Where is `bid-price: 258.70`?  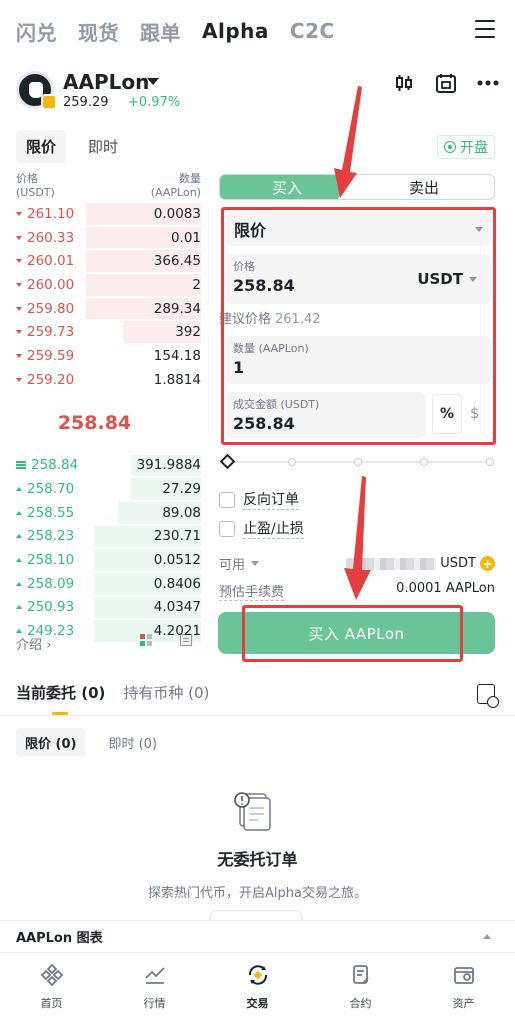
bid-price: 258.70 is located at coordinates (45, 489).